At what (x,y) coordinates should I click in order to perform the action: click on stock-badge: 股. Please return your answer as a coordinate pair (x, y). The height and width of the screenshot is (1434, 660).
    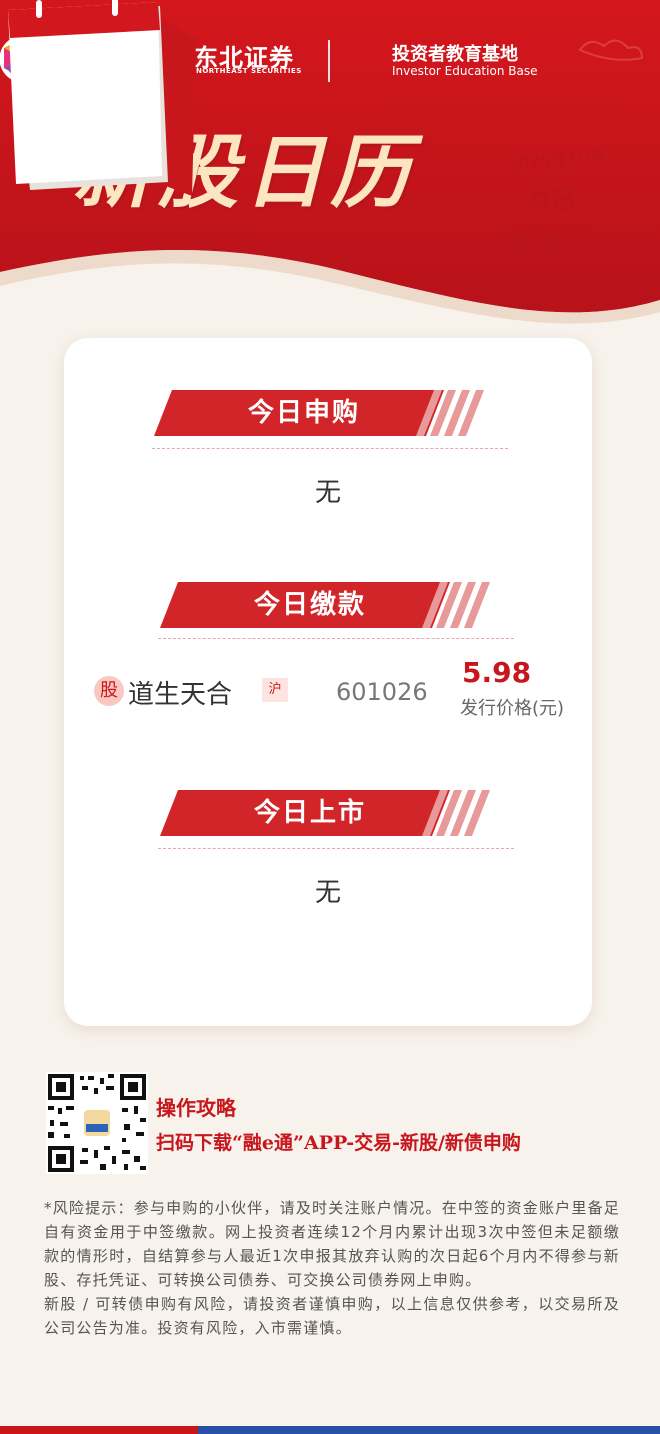
    Looking at the image, I should click on (109, 691).